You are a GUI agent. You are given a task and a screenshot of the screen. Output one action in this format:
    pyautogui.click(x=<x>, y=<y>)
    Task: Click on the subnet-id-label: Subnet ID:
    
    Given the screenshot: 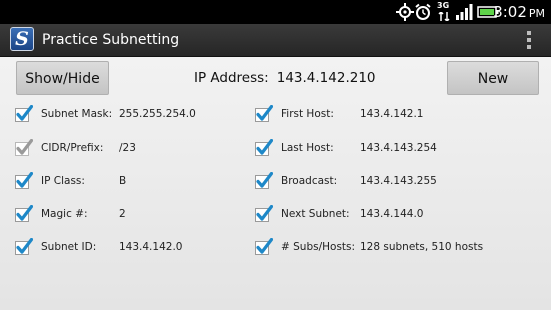 What is the action you would take?
    pyautogui.click(x=69, y=247)
    